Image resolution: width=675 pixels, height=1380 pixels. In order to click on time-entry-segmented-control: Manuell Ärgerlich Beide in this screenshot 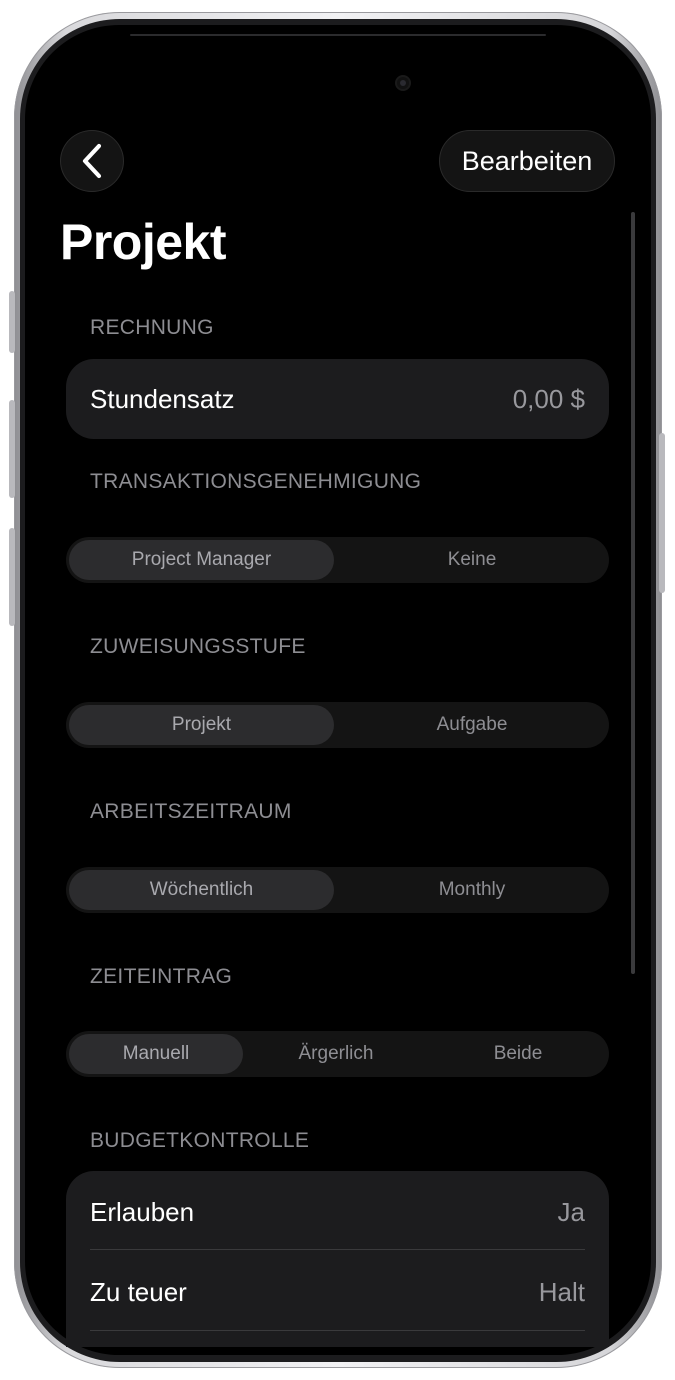, I will do `click(337, 1054)`.